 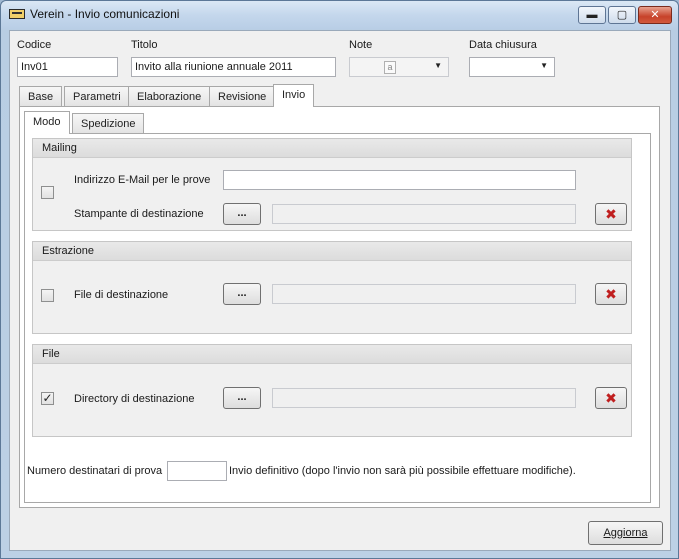 I want to click on check-icon: ✓, so click(x=47, y=398).